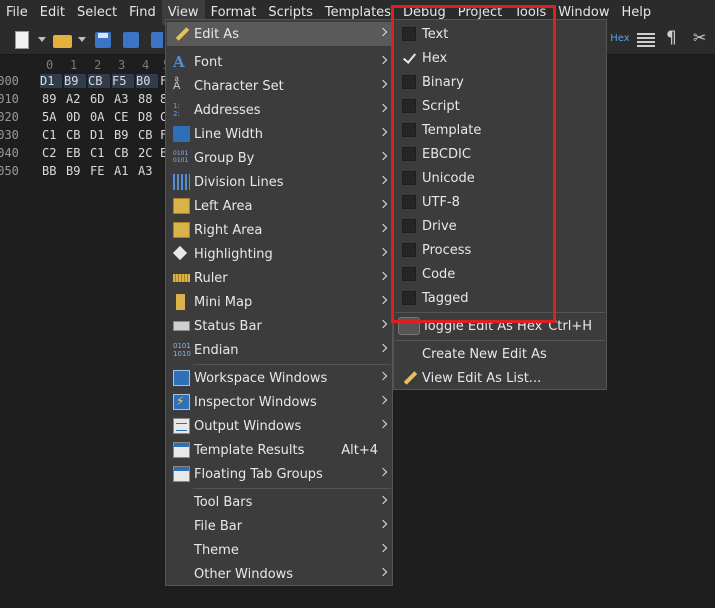 This screenshot has width=715, height=608. I want to click on hex-byte: 6D, so click(101, 99).